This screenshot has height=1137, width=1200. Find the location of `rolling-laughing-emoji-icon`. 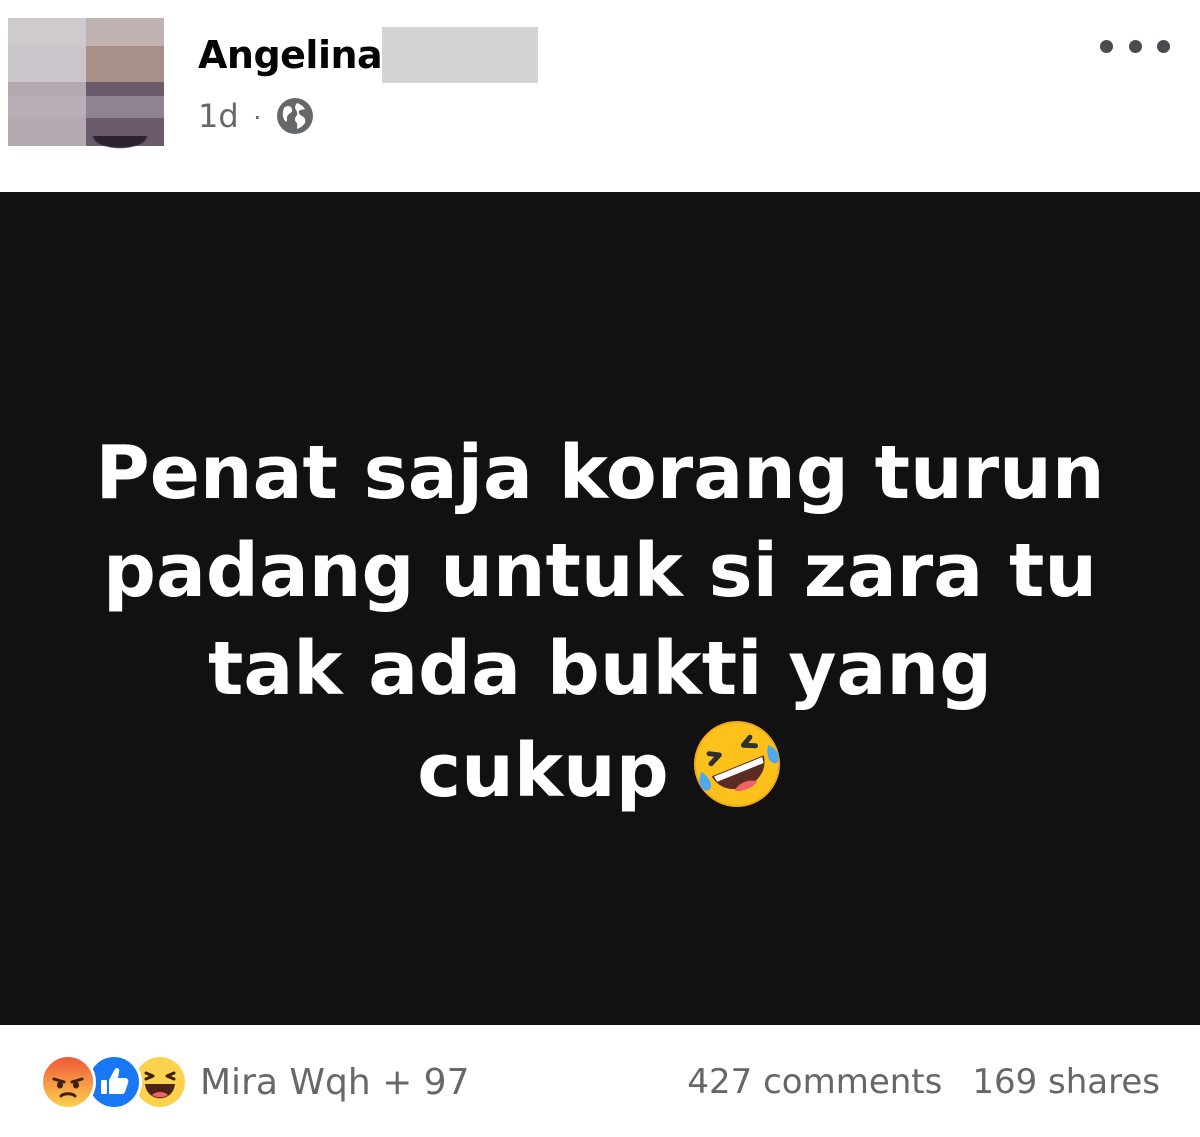

rolling-laughing-emoji-icon is located at coordinates (737, 764).